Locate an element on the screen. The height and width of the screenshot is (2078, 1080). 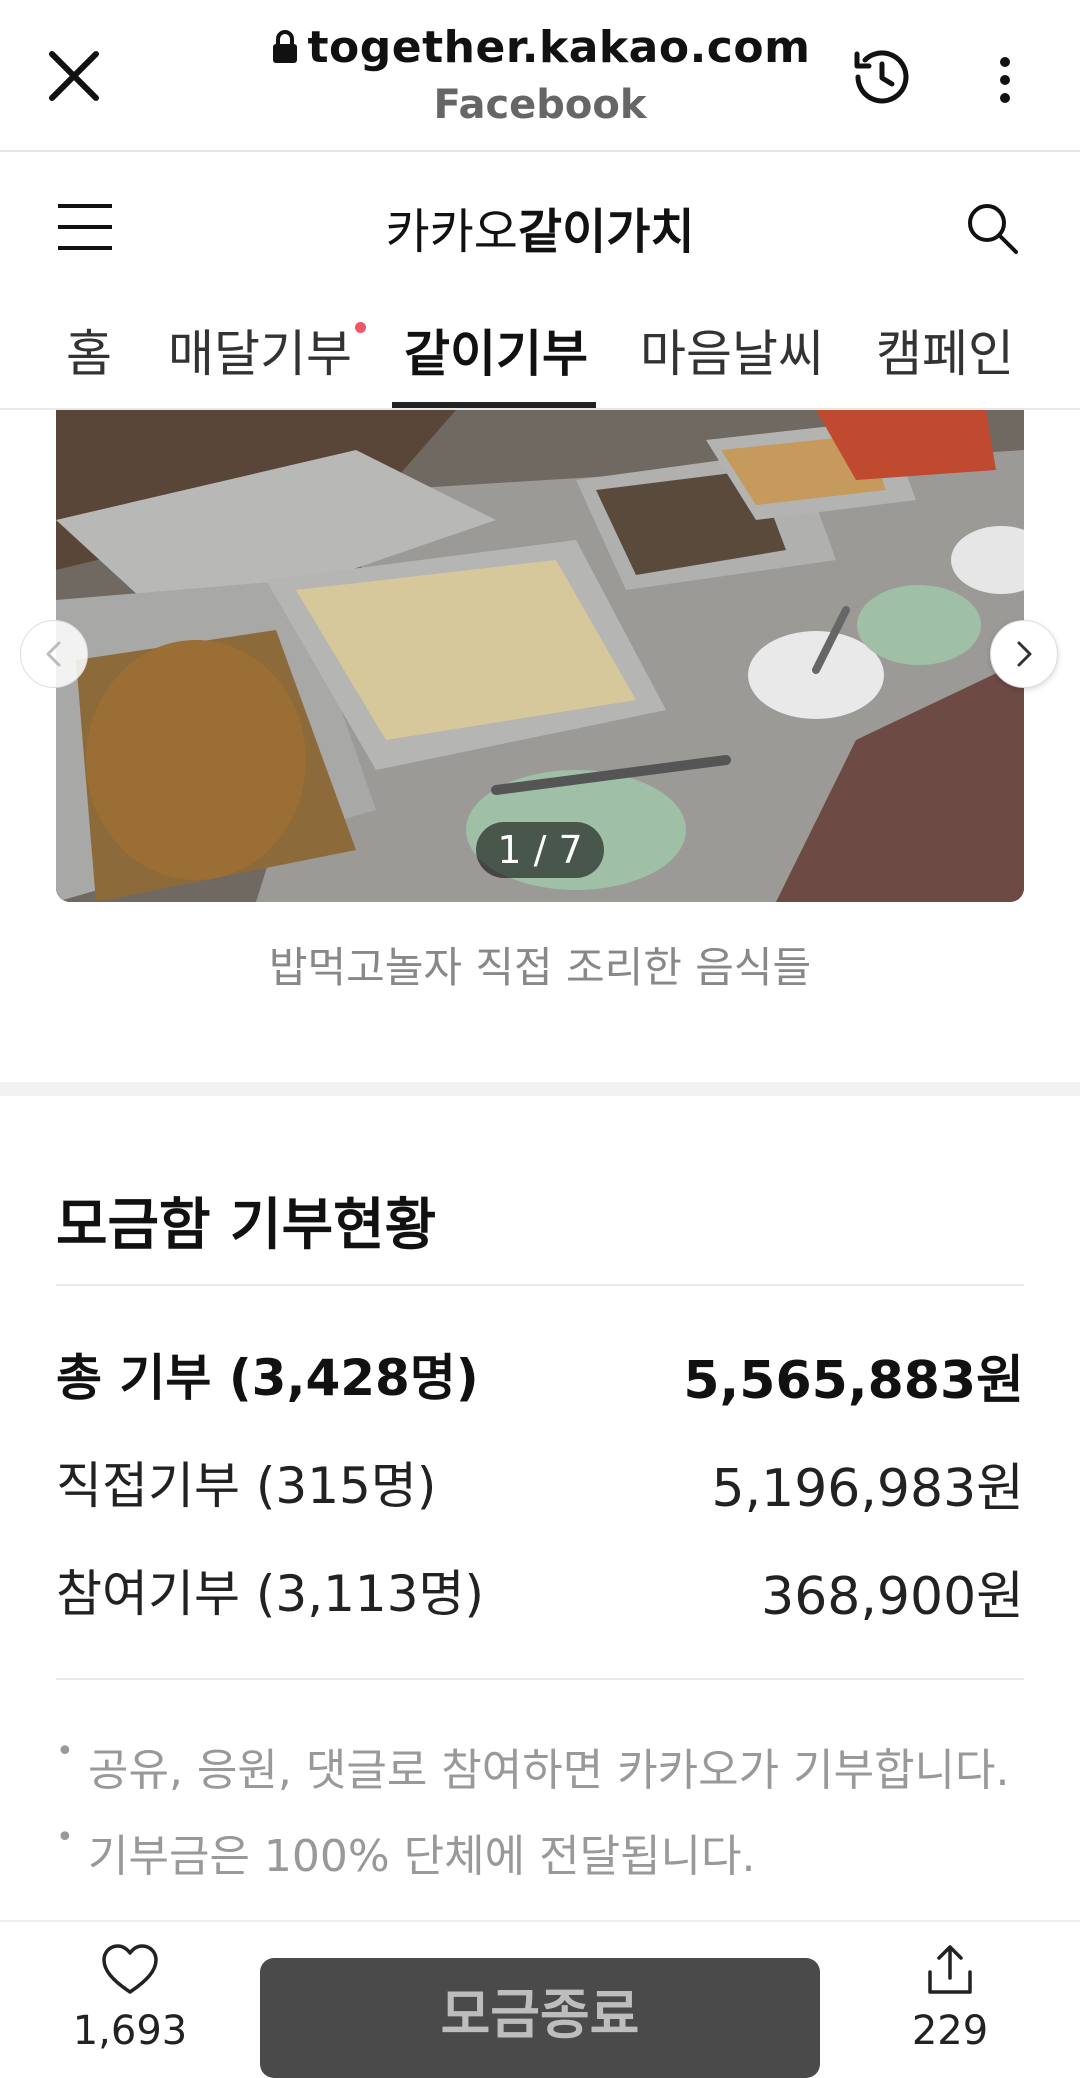
donation-row-label: 총 기부 (3,428명) is located at coordinates (267, 1378).